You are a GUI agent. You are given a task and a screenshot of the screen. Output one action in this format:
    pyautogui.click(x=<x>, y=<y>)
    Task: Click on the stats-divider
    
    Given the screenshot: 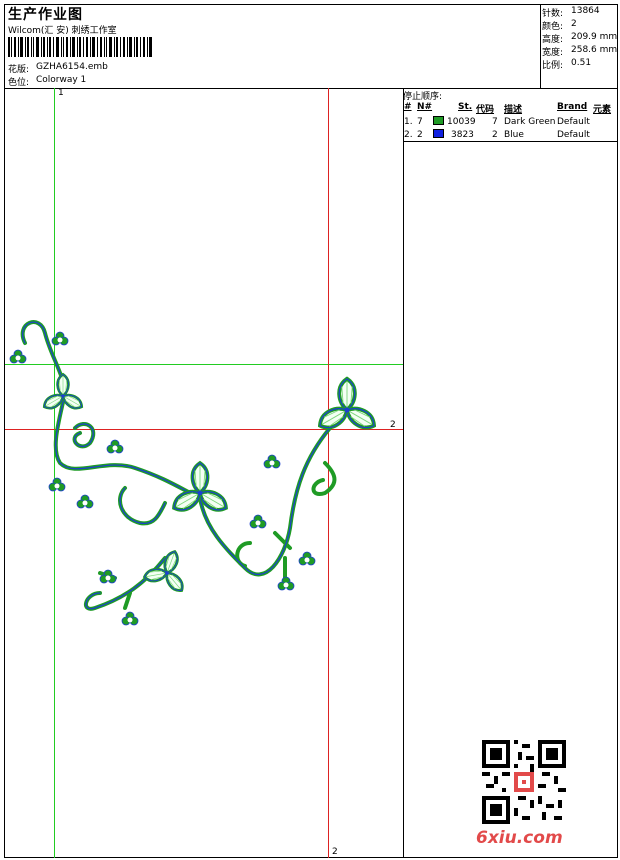 What is the action you would take?
    pyautogui.click(x=540, y=46)
    